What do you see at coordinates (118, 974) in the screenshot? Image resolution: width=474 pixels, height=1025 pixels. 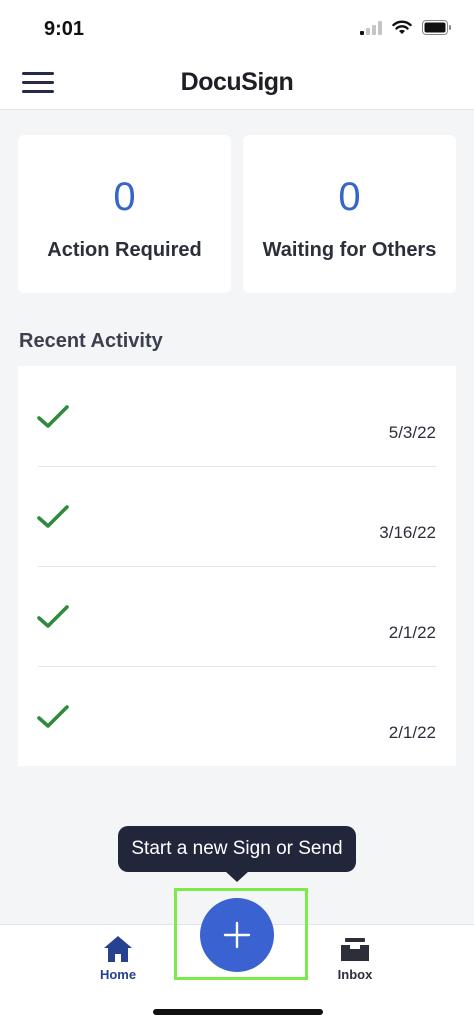 I see `tab-home-label: Home` at bounding box center [118, 974].